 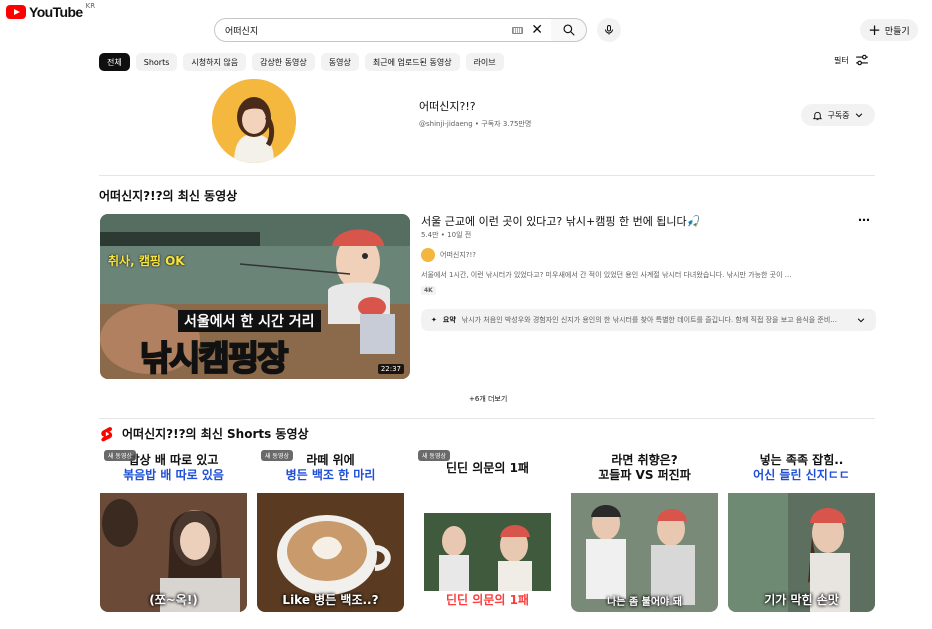 I want to click on sparkle-icon: ✦, so click(x=434, y=320).